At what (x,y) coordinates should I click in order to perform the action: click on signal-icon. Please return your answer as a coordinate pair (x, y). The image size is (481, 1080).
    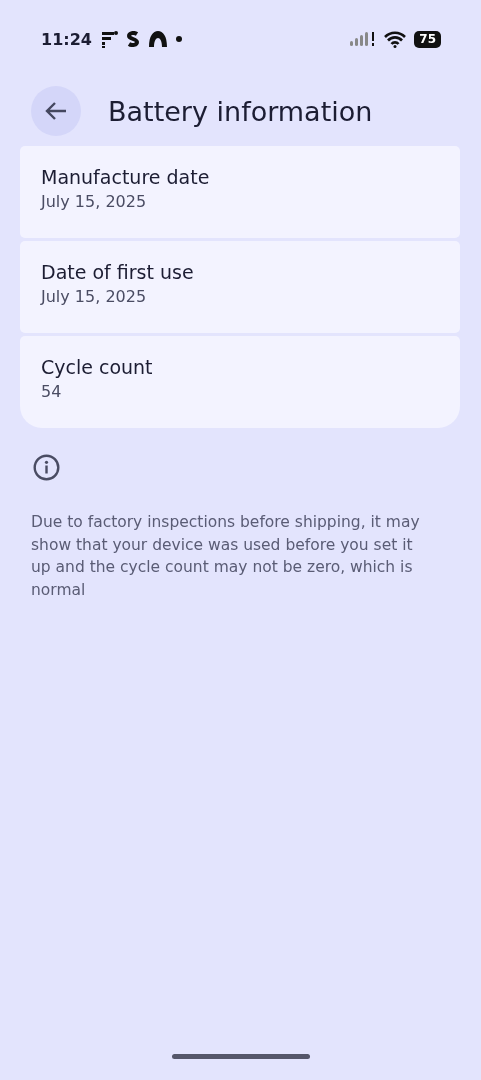
    Looking at the image, I should click on (363, 39).